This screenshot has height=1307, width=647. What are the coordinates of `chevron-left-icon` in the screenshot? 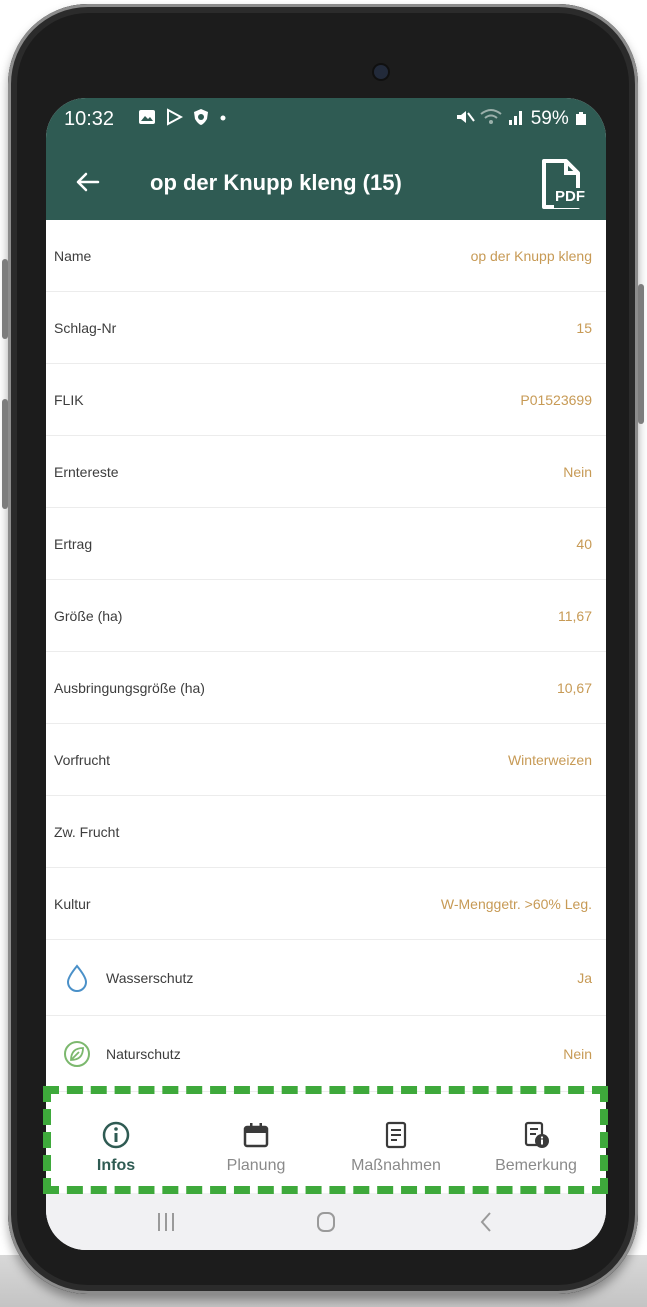 It's located at (485, 1222).